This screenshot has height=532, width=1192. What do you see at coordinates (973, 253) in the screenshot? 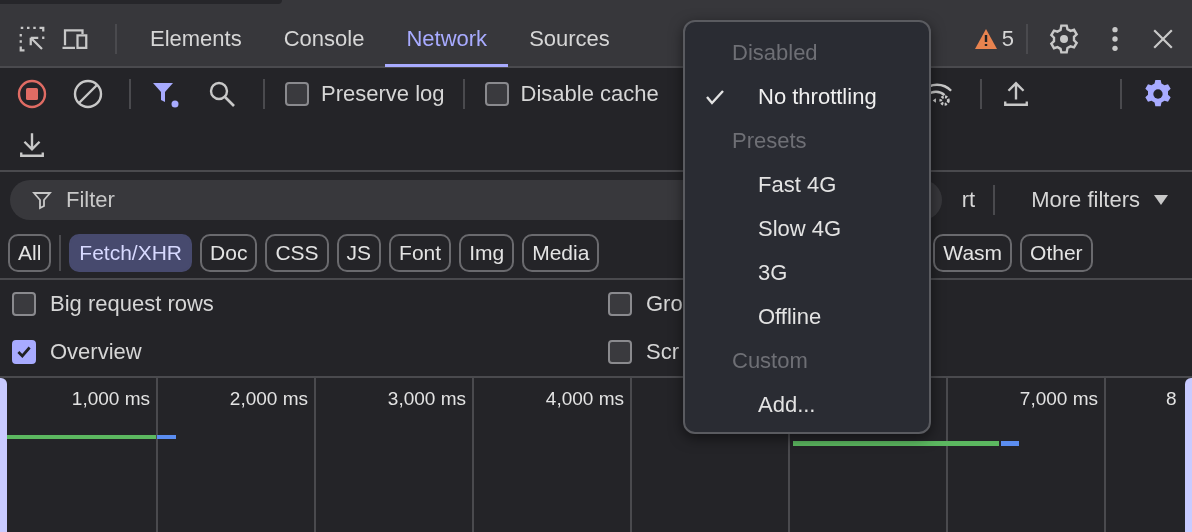
I see `type-filter-chip: Wasm` at bounding box center [973, 253].